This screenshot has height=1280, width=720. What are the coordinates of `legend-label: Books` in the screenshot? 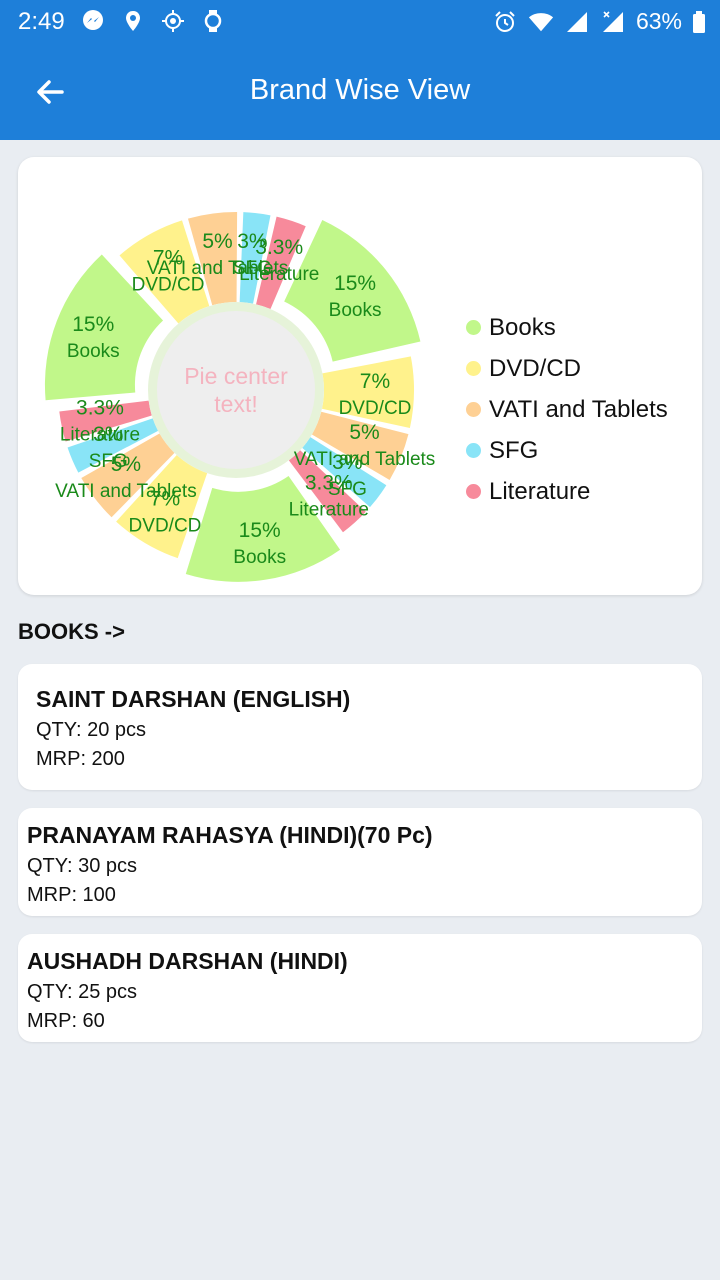 It's located at (522, 327).